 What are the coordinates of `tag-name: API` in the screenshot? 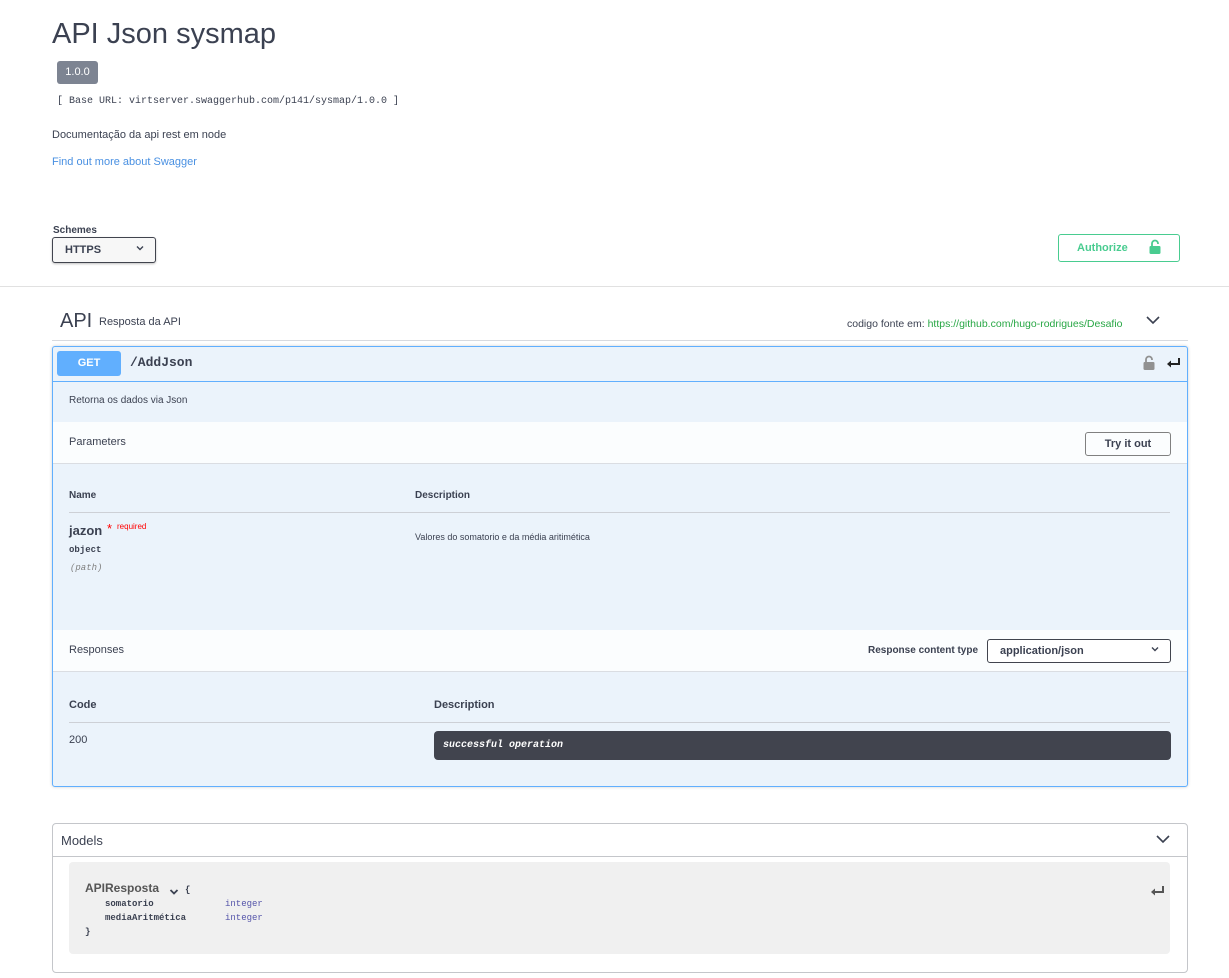 It's located at (76, 321).